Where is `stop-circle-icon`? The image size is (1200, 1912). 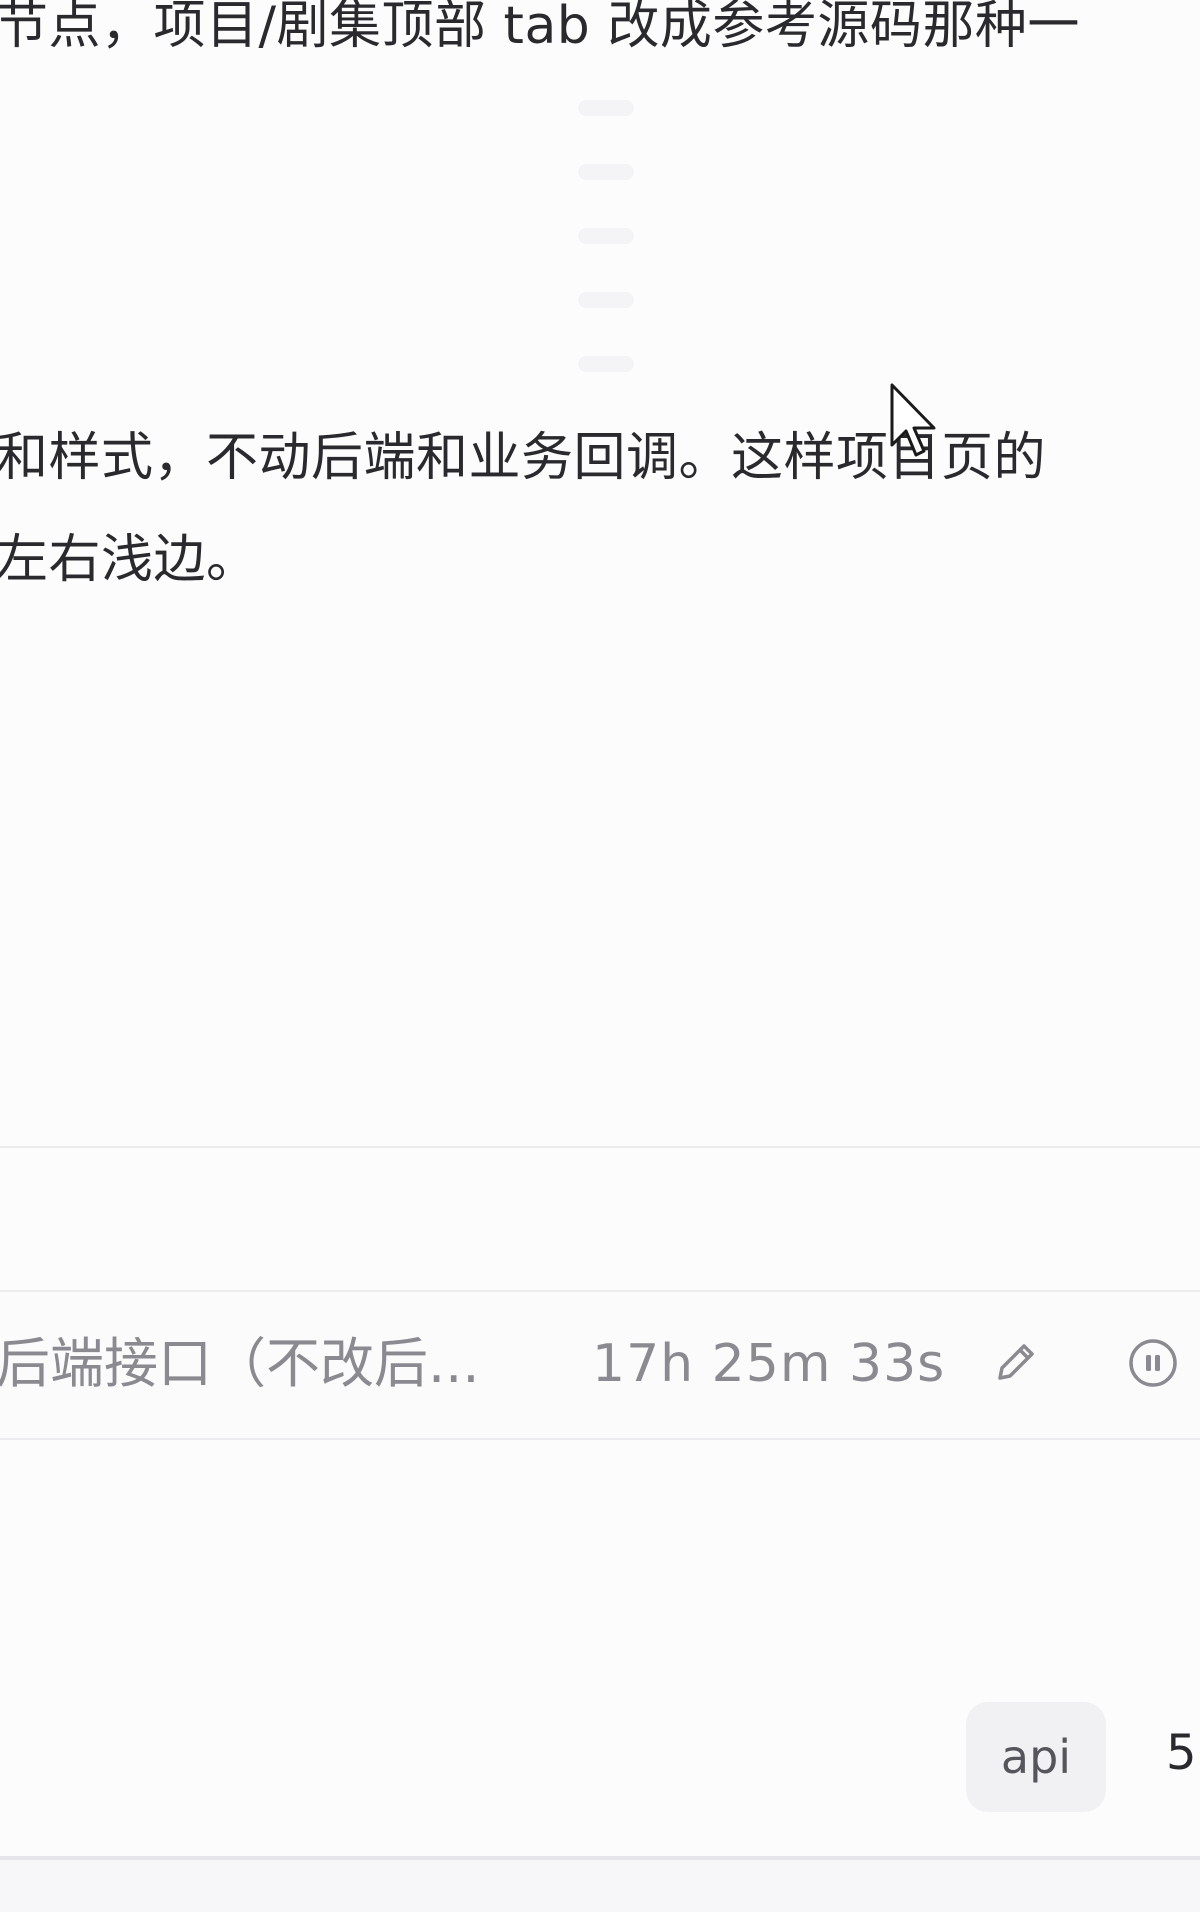
stop-circle-icon is located at coordinates (1153, 1363).